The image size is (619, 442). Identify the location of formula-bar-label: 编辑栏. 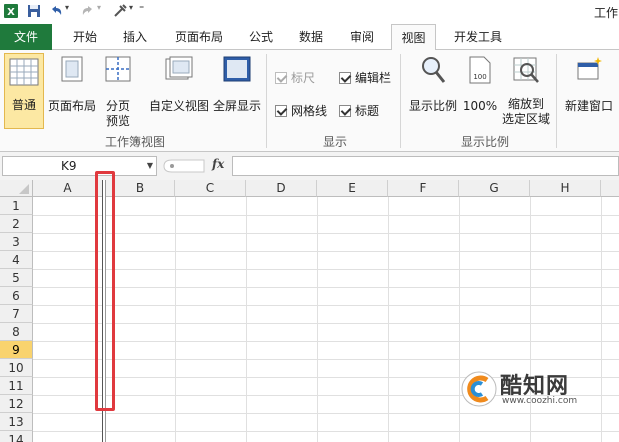
(373, 78).